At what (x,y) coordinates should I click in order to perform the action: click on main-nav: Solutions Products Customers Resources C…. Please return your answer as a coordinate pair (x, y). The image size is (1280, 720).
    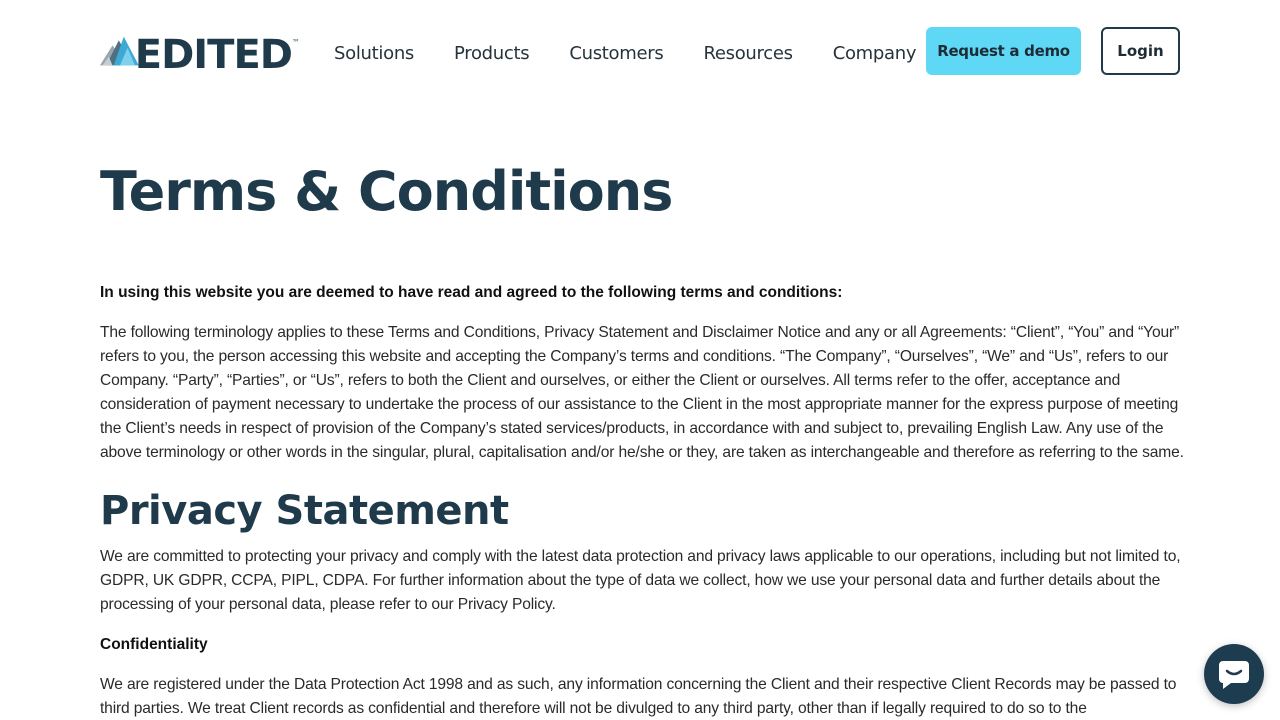
    Looking at the image, I should click on (625, 53).